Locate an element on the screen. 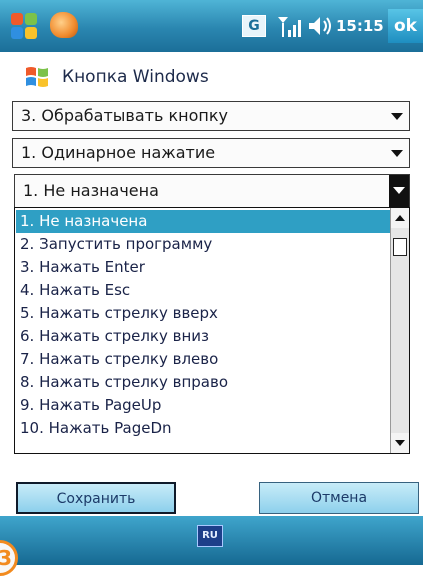  assignment-dropdown: 1. Не назначена is located at coordinates (212, 191).